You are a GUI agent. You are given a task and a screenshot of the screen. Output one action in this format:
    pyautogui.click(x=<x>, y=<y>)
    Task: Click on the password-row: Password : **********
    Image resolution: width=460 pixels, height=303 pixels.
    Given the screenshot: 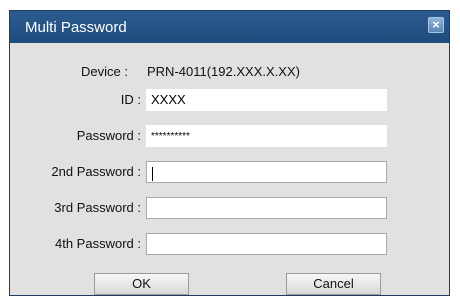 What is the action you would take?
    pyautogui.click(x=229, y=137)
    